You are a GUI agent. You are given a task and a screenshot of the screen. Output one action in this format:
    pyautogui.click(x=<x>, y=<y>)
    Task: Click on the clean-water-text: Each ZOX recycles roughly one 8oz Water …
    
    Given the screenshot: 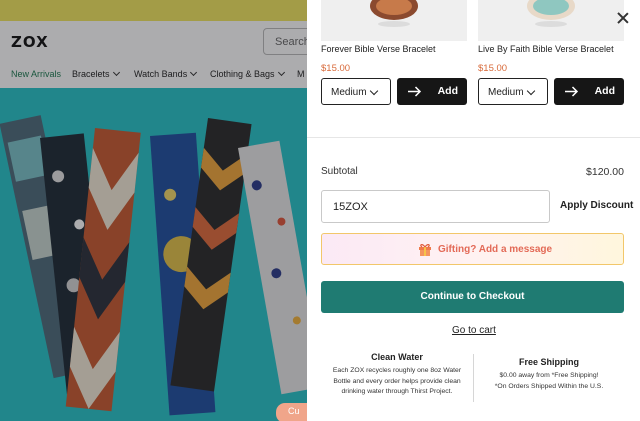 What is the action you would take?
    pyautogui.click(x=397, y=381)
    